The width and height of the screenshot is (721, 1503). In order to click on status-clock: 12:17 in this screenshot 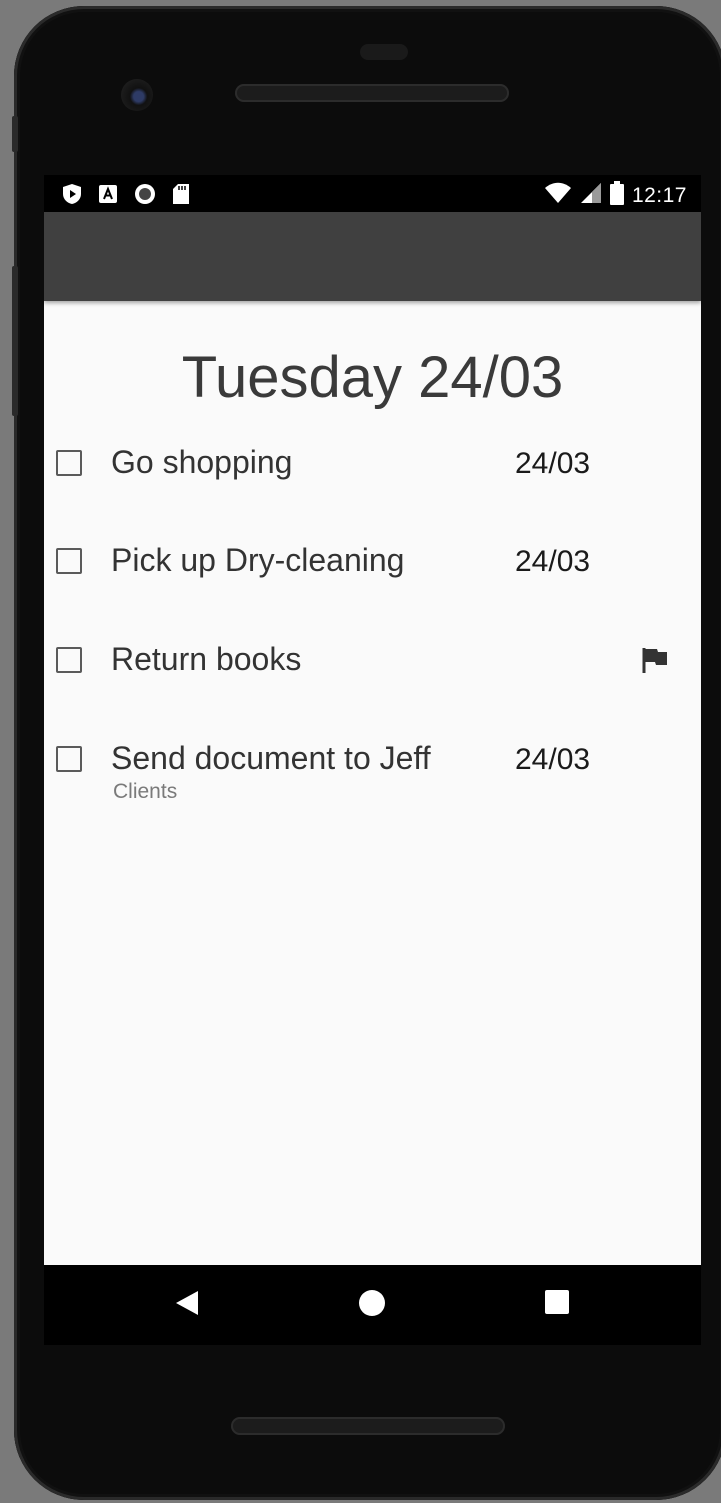, I will do `click(659, 195)`.